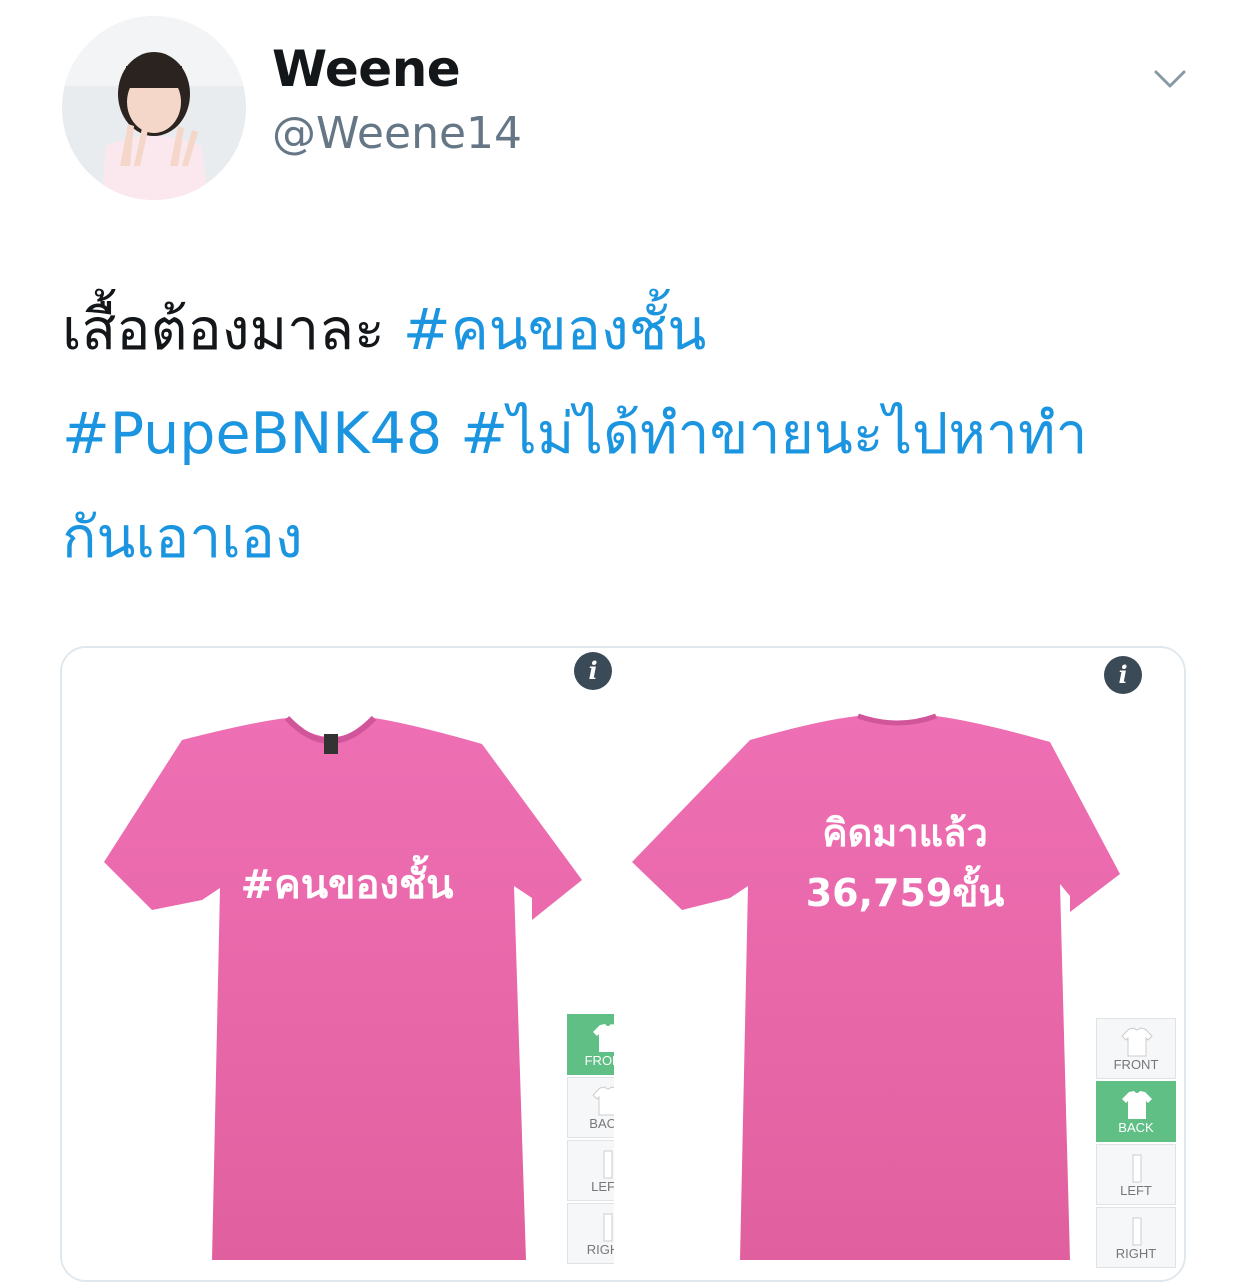  What do you see at coordinates (366, 69) in the screenshot?
I see `display-name: Weene` at bounding box center [366, 69].